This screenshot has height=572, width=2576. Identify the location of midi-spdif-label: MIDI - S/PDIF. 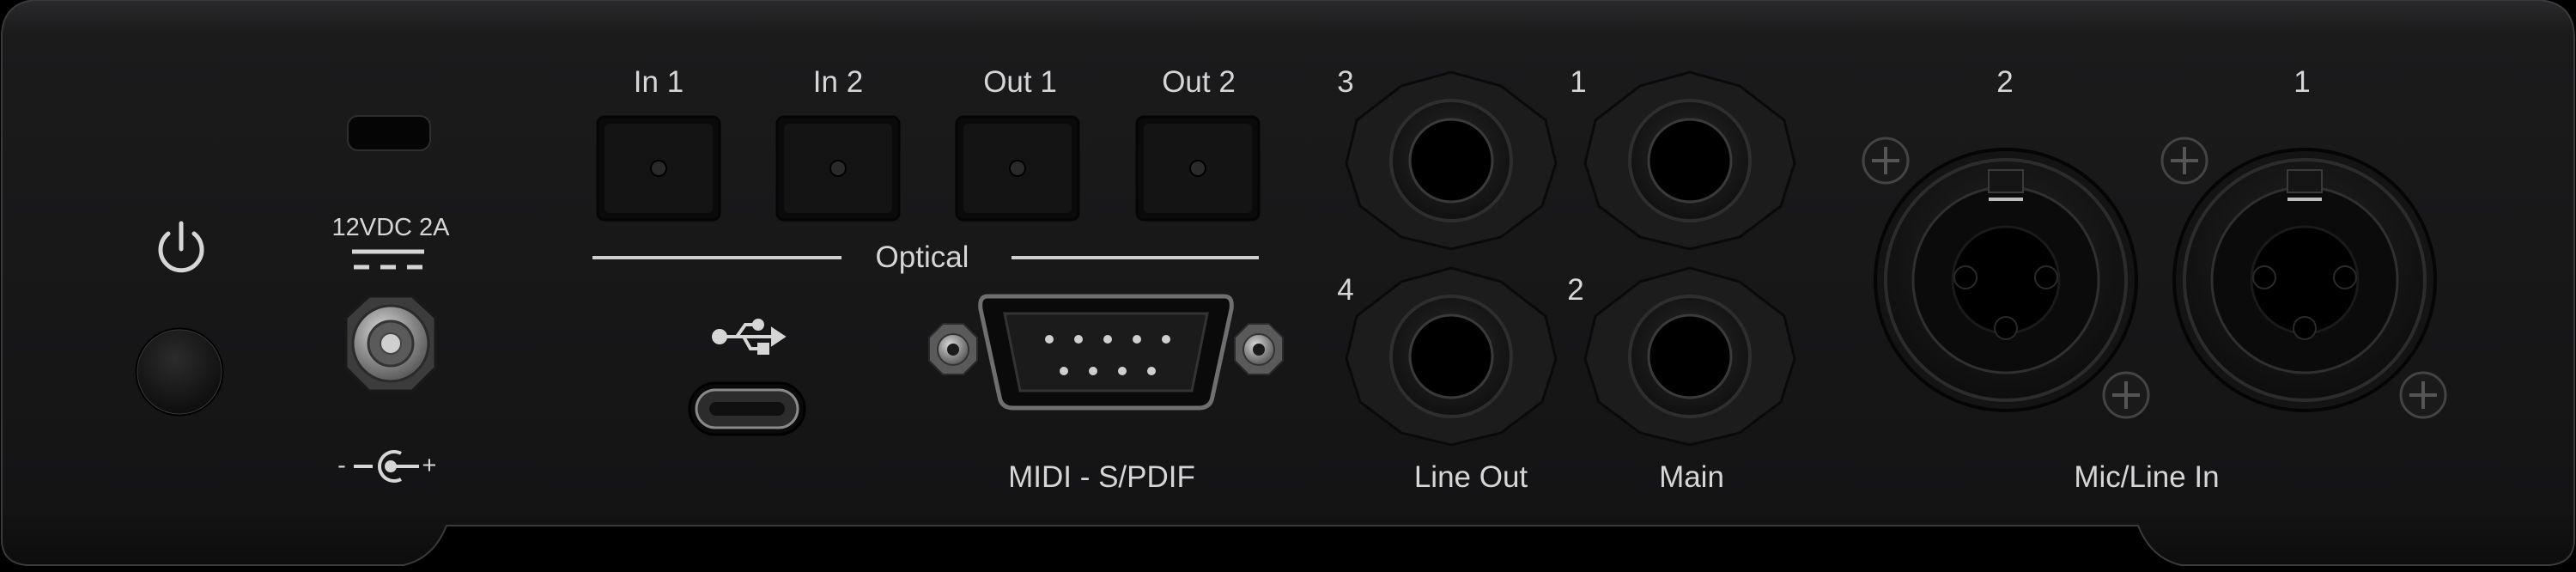
(1101, 477).